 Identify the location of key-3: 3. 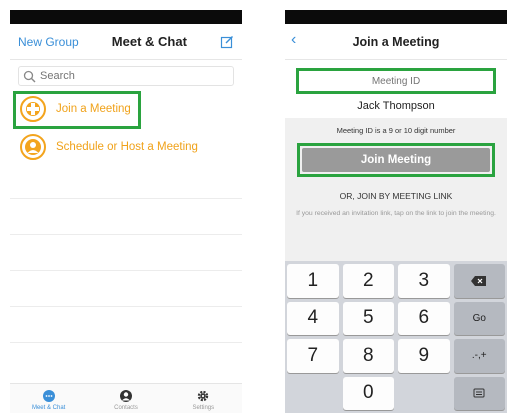
(424, 281).